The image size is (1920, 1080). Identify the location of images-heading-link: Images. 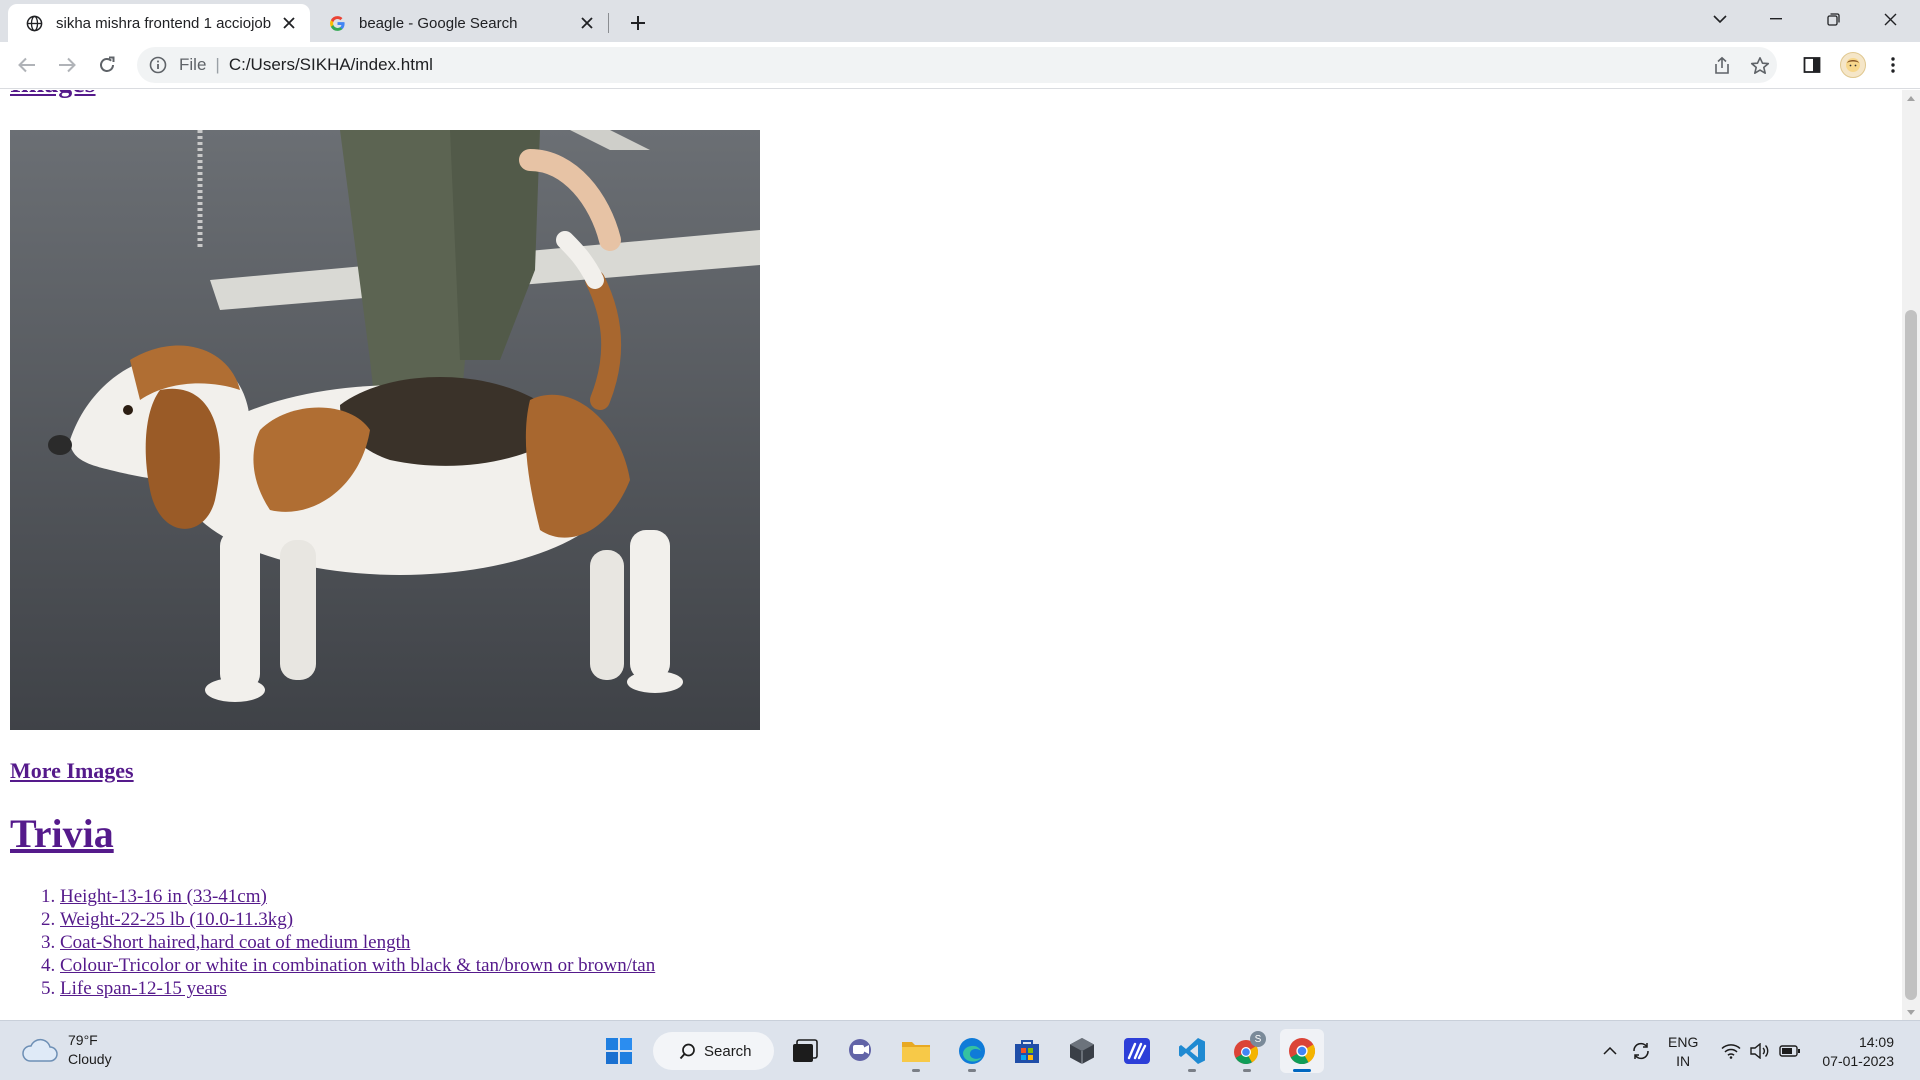
(53, 95).